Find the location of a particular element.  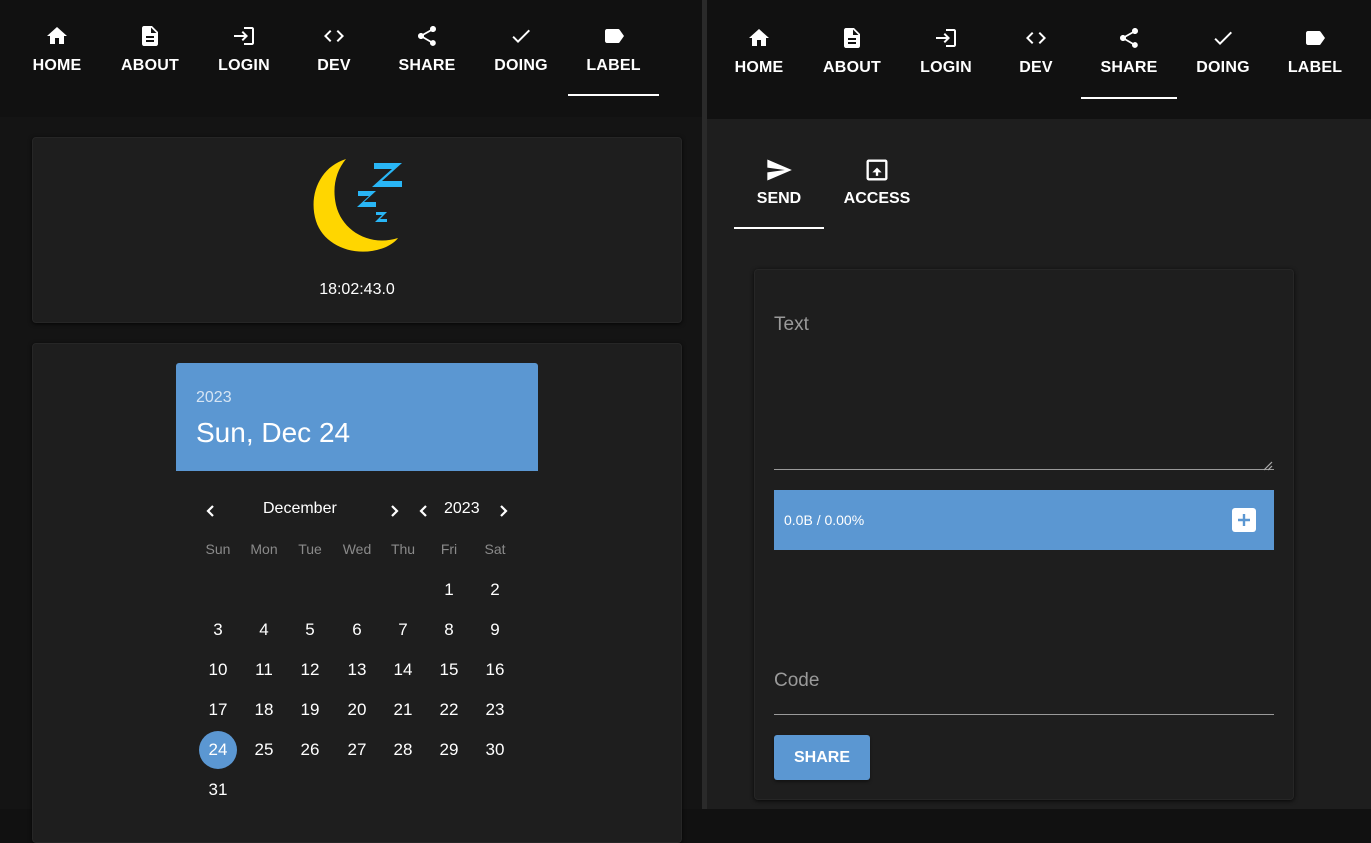

resize-handle-icon is located at coordinates (1268, 464).